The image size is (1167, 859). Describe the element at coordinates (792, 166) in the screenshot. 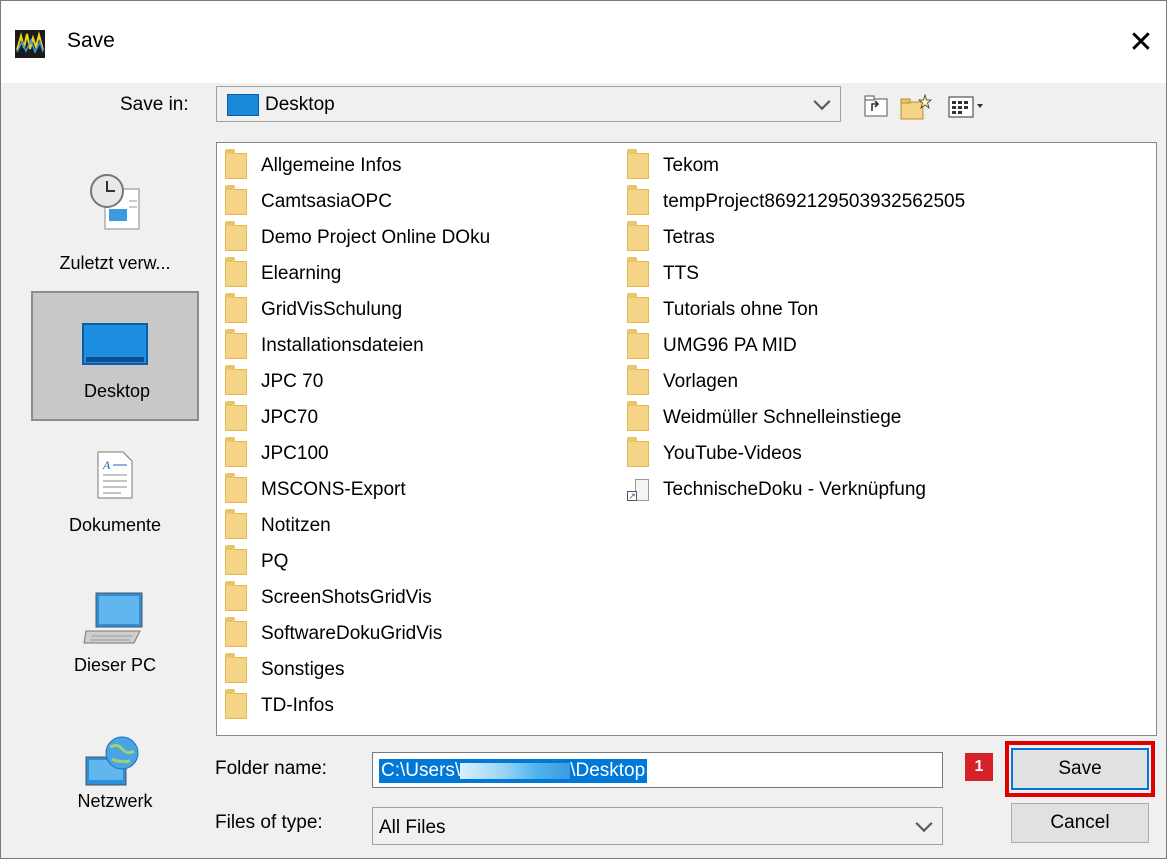

I see `list-item: Tekom` at that location.